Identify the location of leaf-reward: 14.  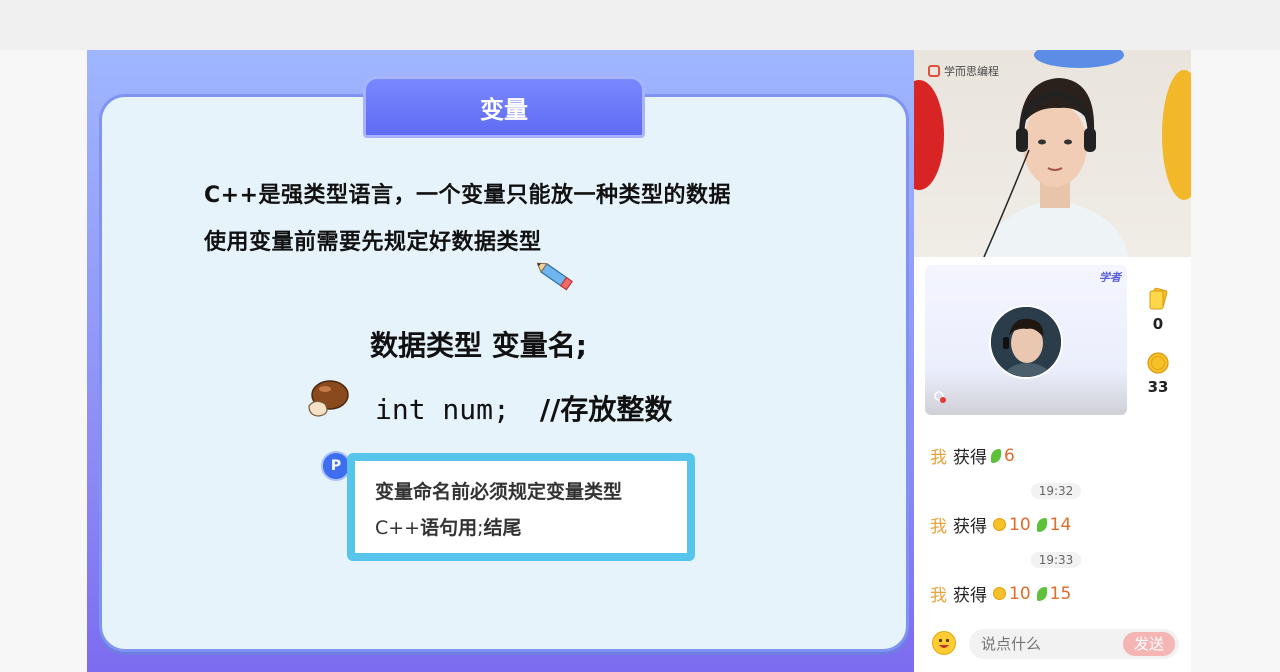
(1060, 524).